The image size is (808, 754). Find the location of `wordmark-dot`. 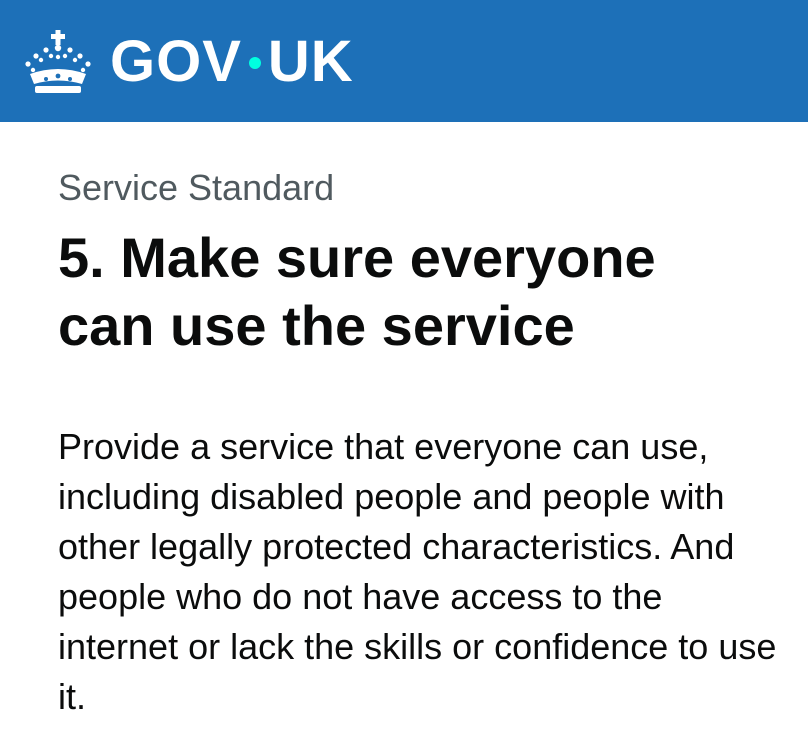

wordmark-dot is located at coordinates (254, 63).